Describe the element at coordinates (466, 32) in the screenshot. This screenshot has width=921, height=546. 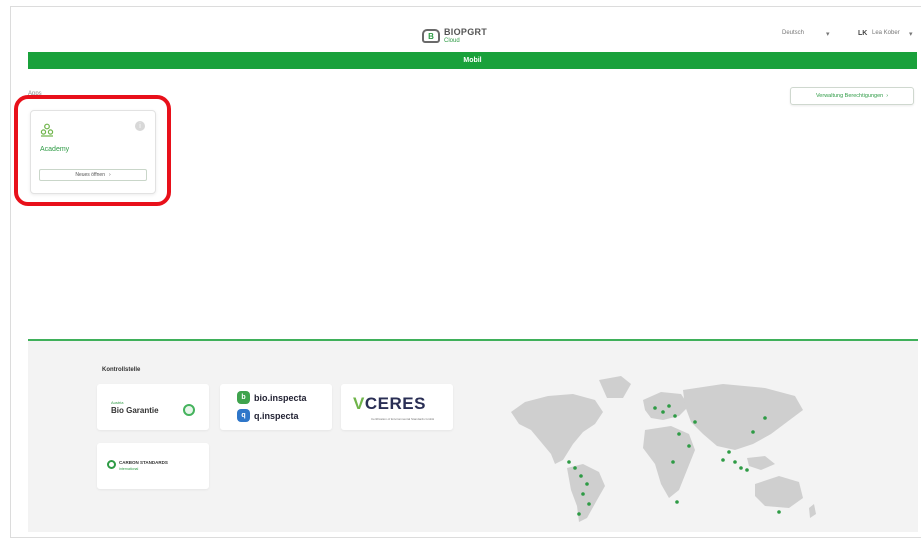
I see `logo-name: BIOPGRT` at that location.